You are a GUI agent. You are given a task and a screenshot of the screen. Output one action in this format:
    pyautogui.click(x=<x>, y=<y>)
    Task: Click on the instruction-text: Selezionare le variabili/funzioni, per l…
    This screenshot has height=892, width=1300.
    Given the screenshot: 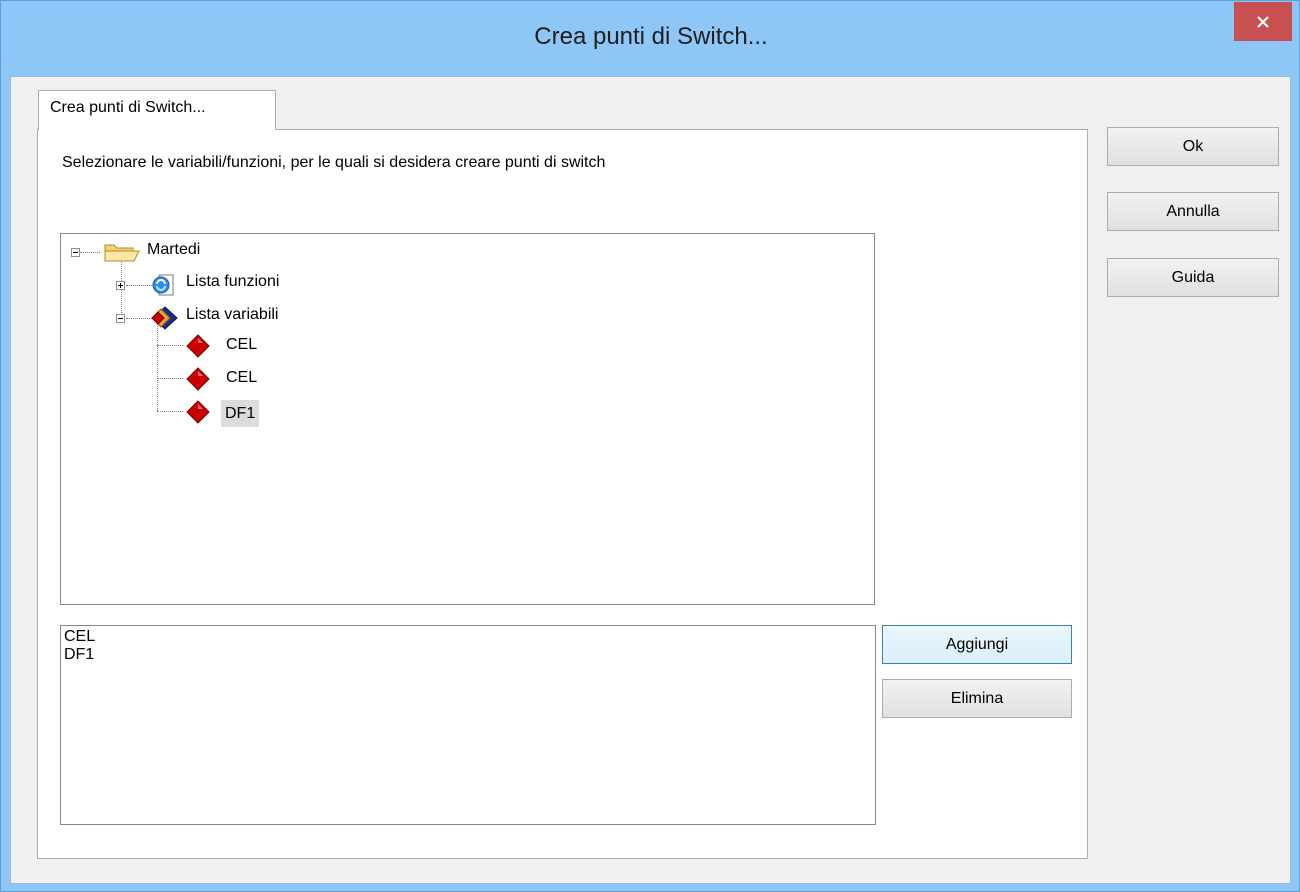 What is the action you would take?
    pyautogui.click(x=334, y=162)
    